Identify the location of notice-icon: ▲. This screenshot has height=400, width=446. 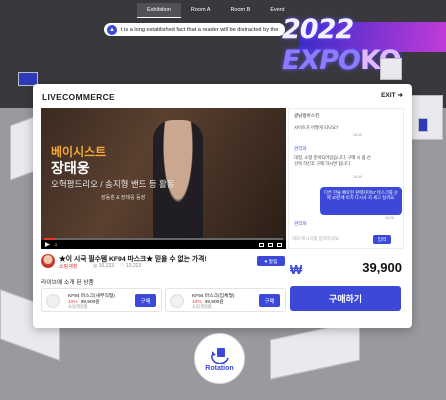
(112, 29).